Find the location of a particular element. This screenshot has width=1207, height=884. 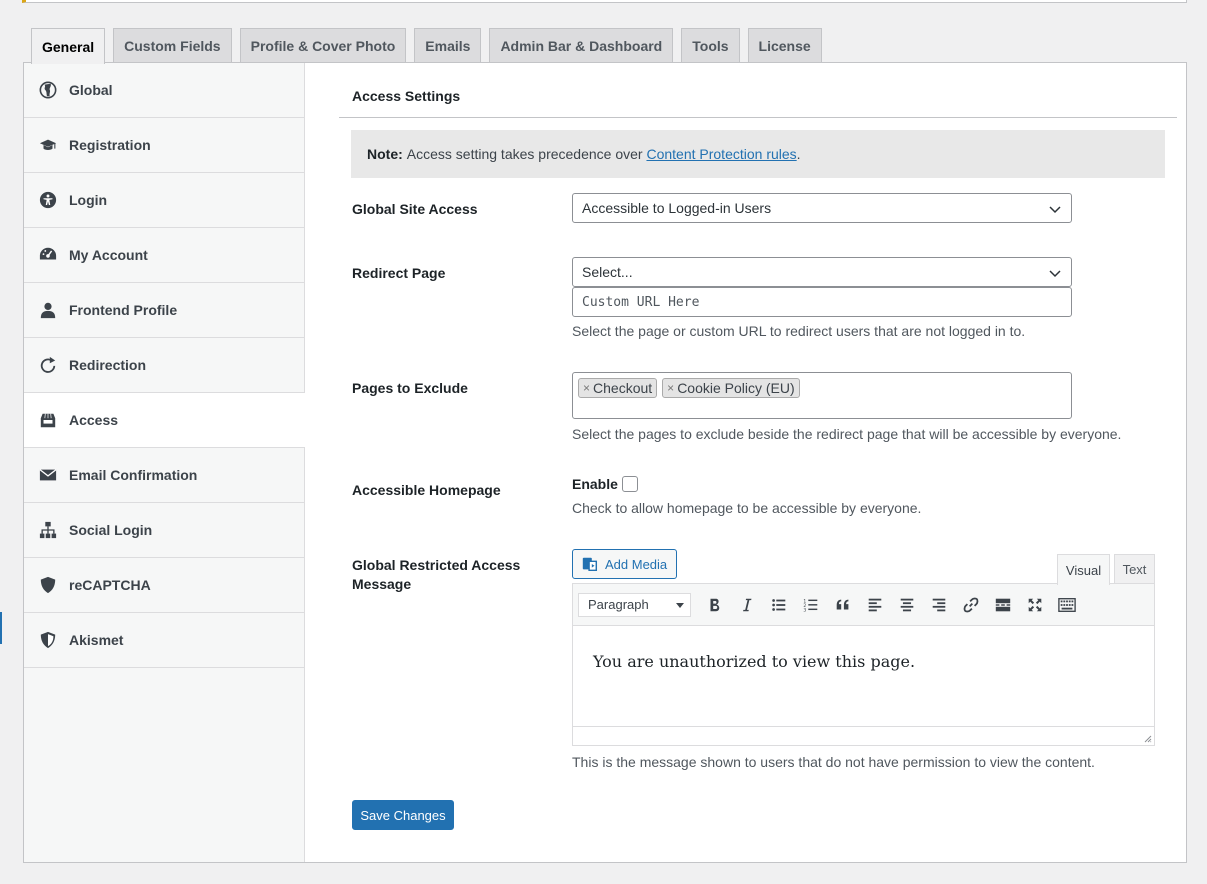

italic-button is located at coordinates (747, 605).